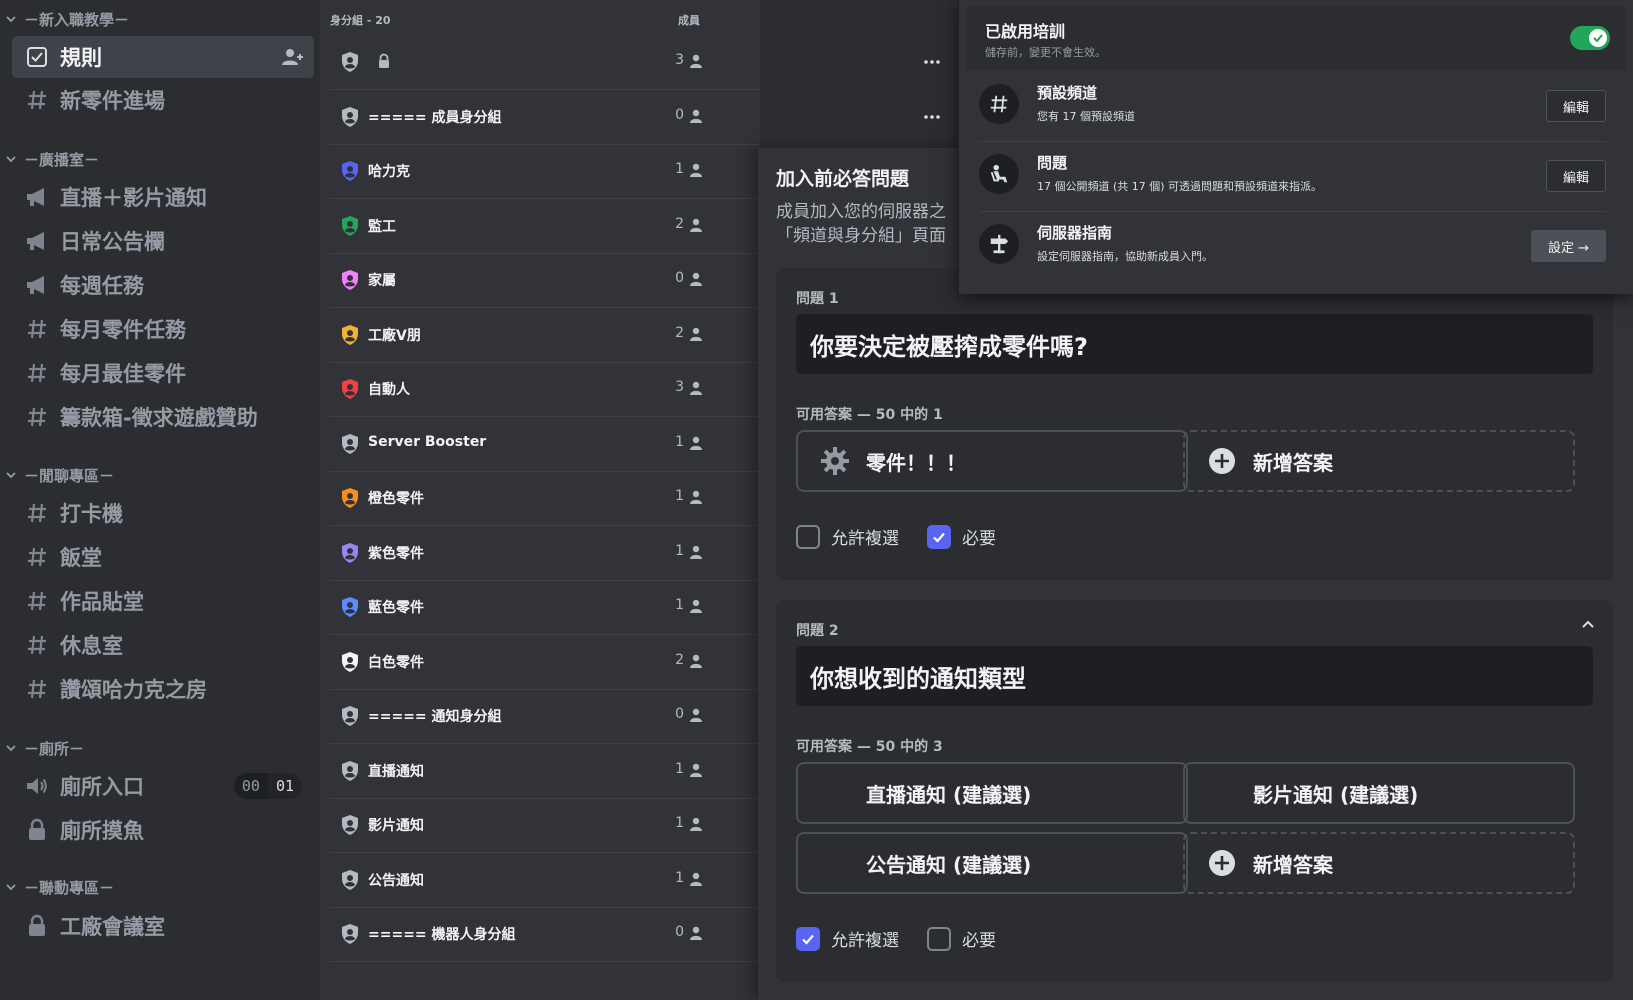  Describe the element at coordinates (545, 171) in the screenshot. I see `role-row: 哈力克 1` at that location.